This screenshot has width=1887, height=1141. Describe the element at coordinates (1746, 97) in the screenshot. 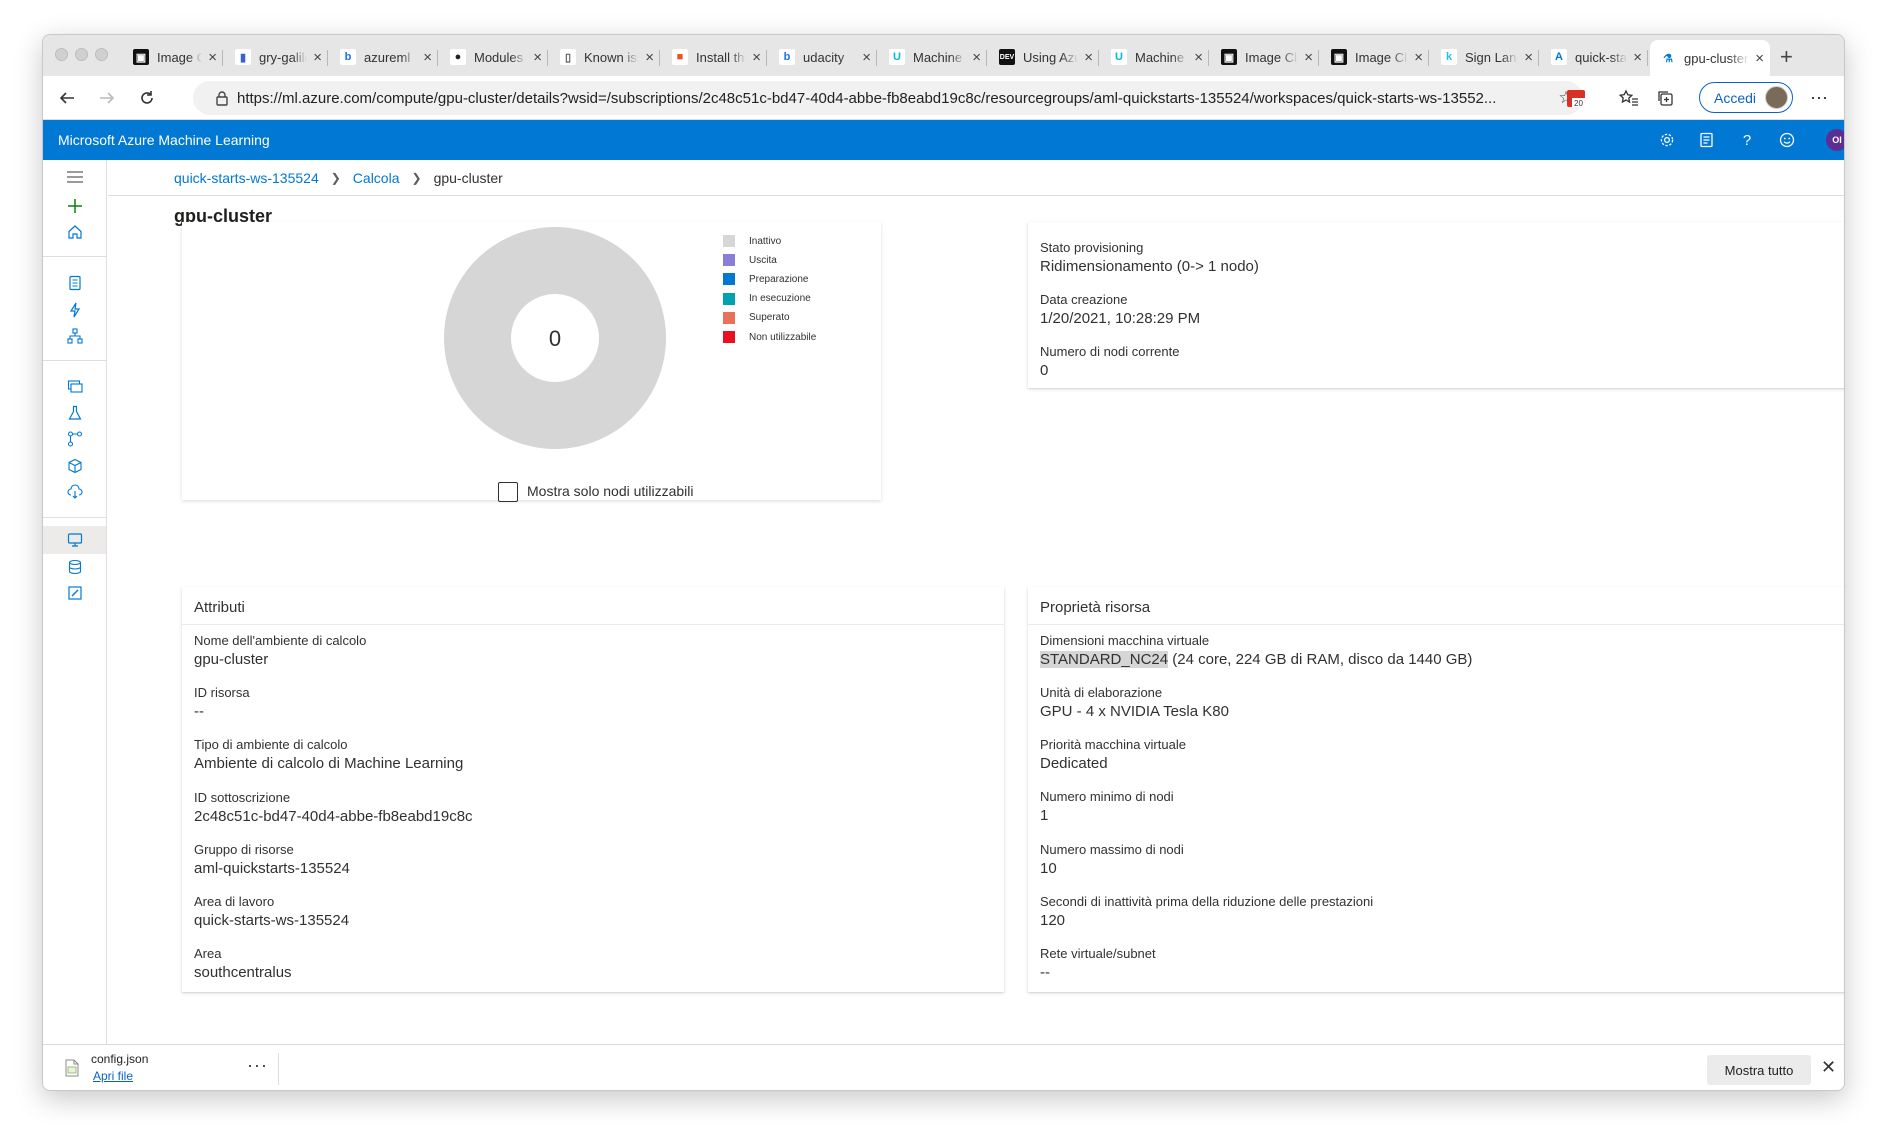

I see `sign-in-button: Accedi` at that location.